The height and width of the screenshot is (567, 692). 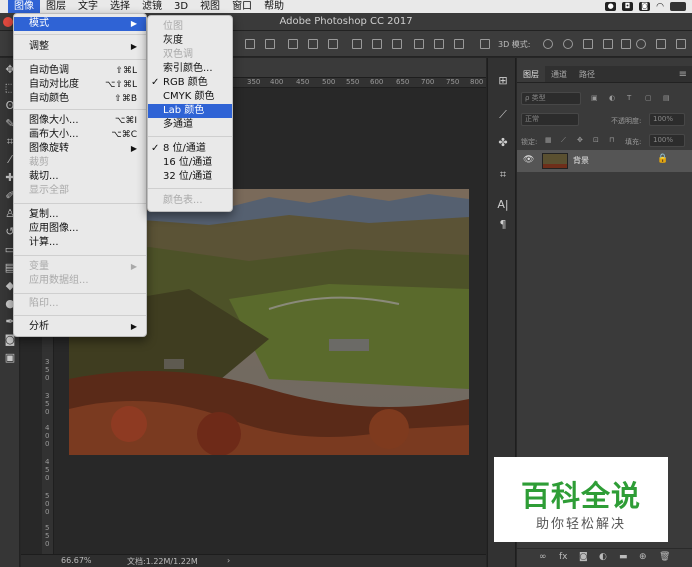 What do you see at coordinates (24, 6) in the screenshot?
I see `menu-image: 图像` at bounding box center [24, 6].